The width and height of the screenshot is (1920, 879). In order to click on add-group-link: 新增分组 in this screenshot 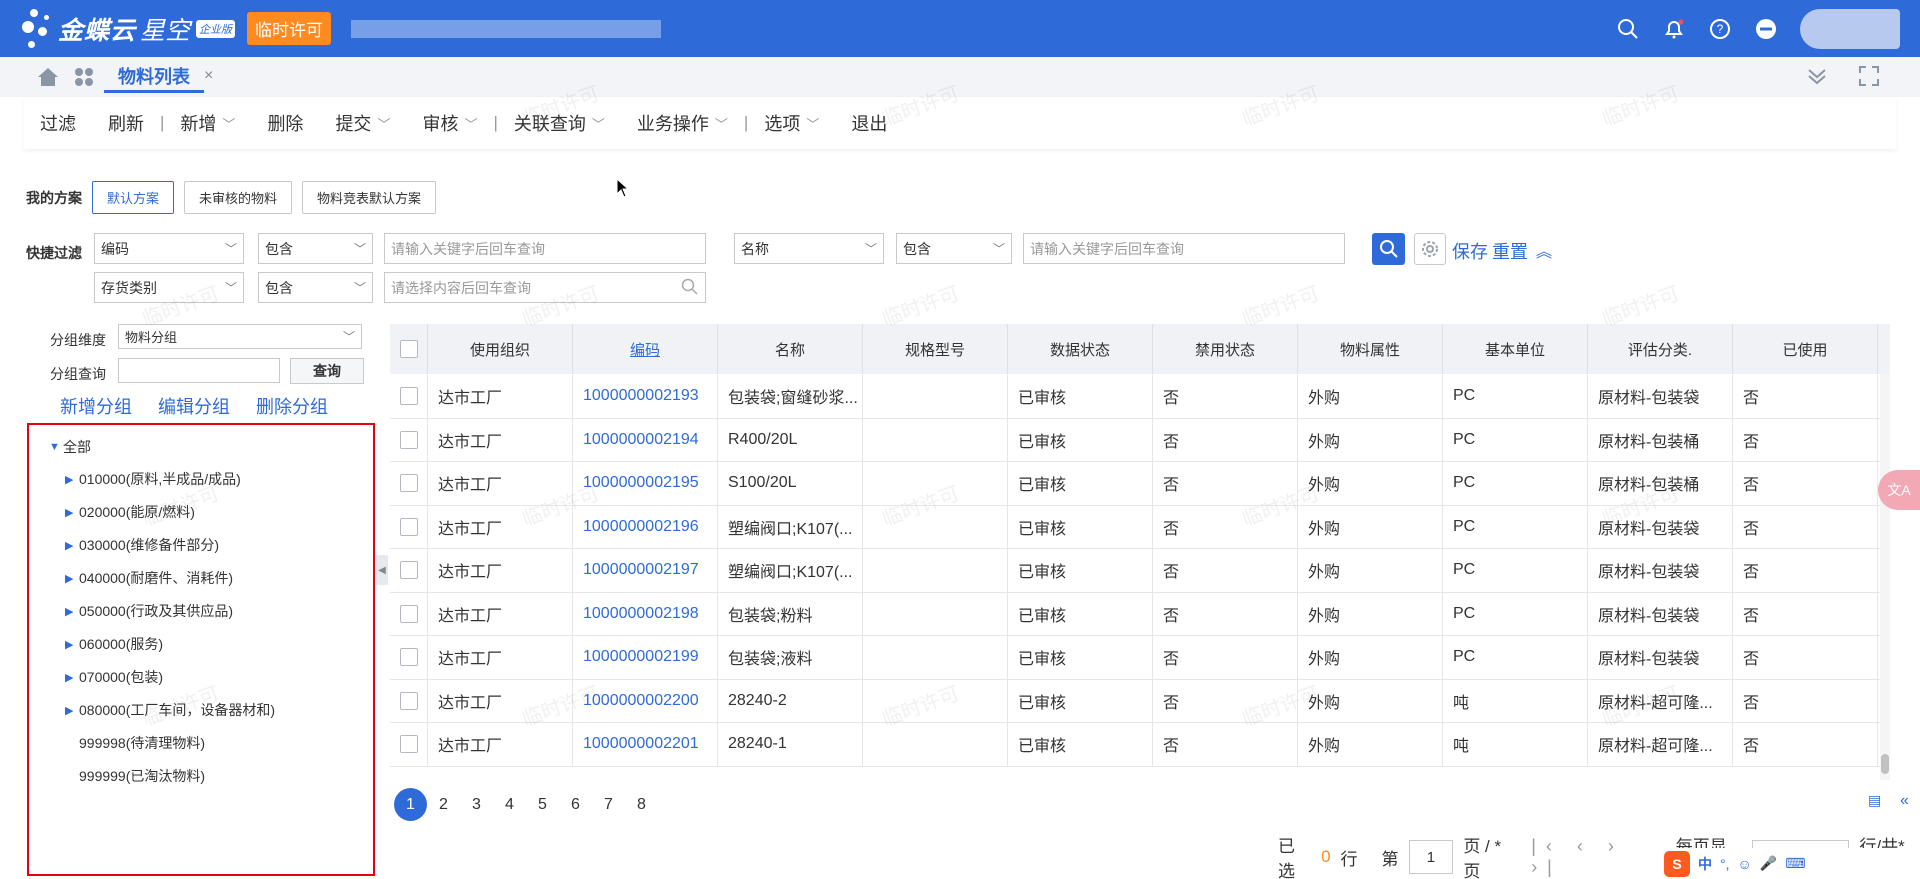, I will do `click(96, 406)`.